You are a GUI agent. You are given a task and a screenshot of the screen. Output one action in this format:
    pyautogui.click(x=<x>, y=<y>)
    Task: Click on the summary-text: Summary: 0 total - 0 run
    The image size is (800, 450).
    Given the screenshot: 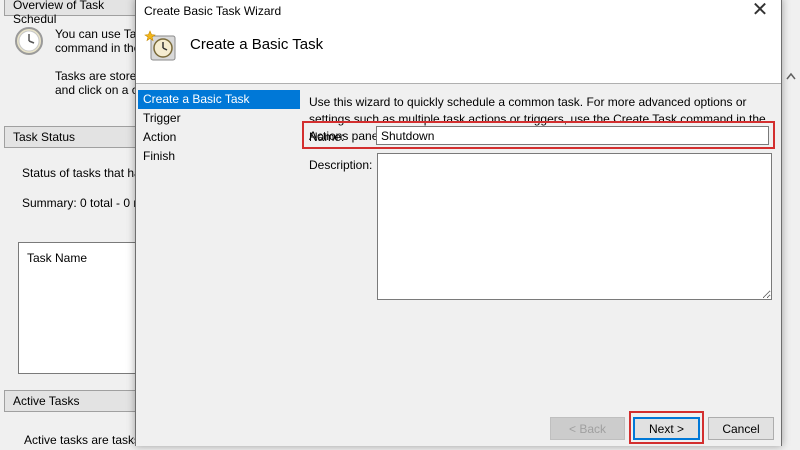 What is the action you would take?
    pyautogui.click(x=86, y=203)
    